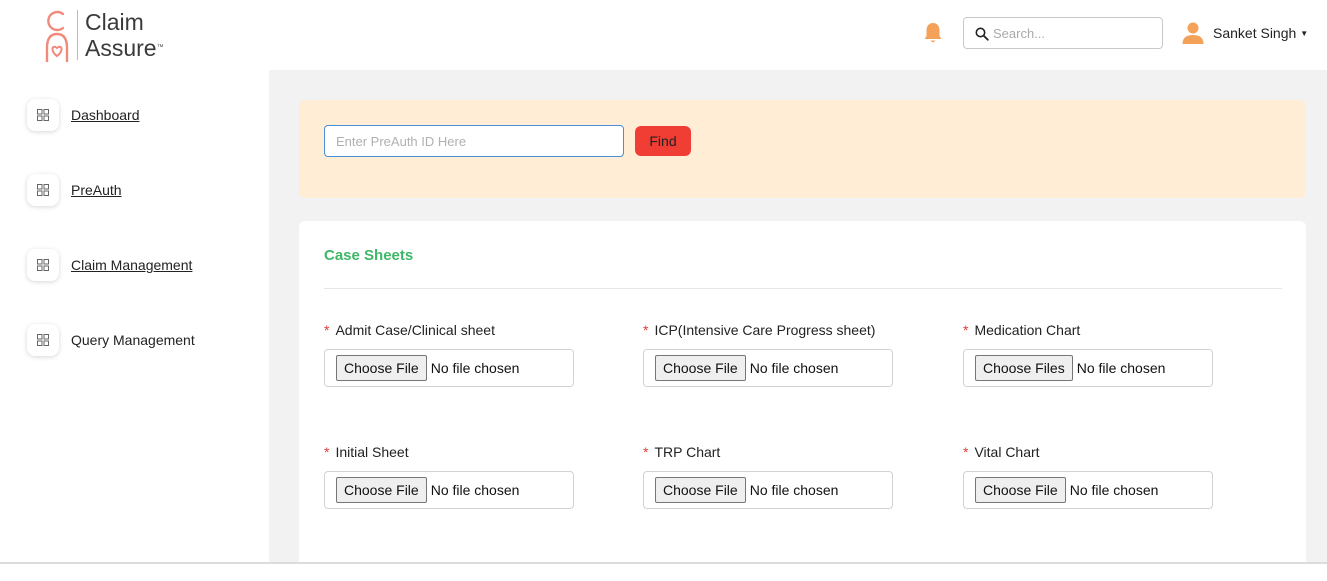  Describe the element at coordinates (982, 34) in the screenshot. I see `search-icon` at that location.